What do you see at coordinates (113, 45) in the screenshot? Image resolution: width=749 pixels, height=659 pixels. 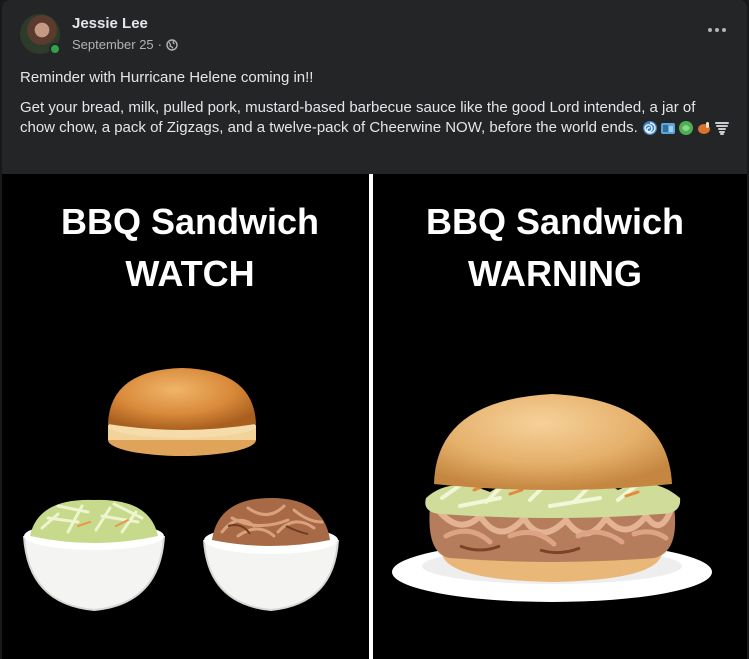 I see `post-date: September 25` at bounding box center [113, 45].